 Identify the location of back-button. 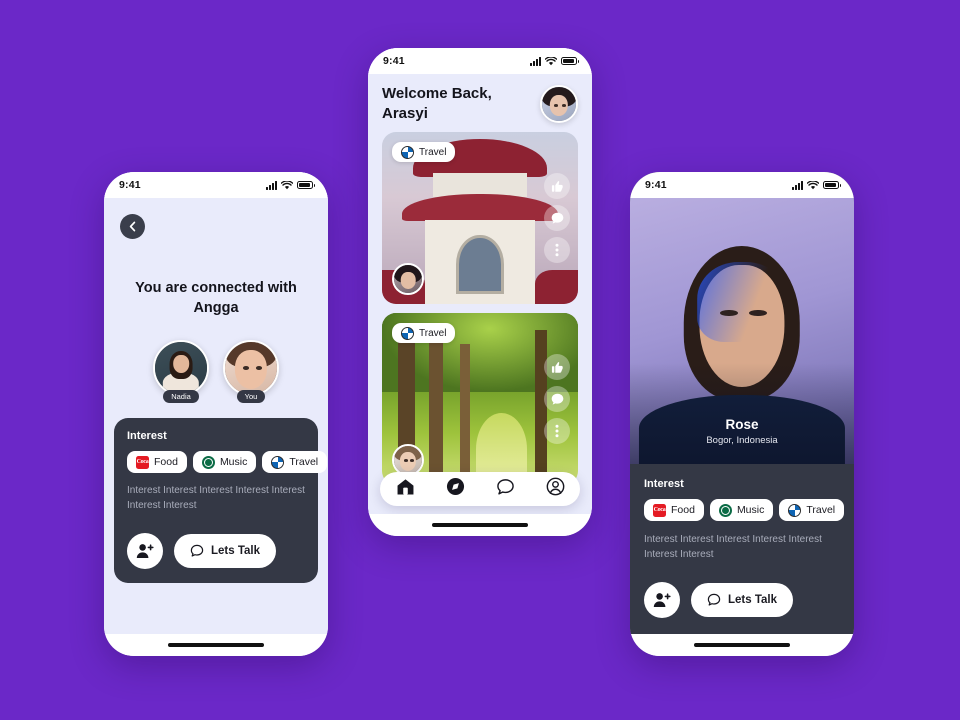
(132, 226).